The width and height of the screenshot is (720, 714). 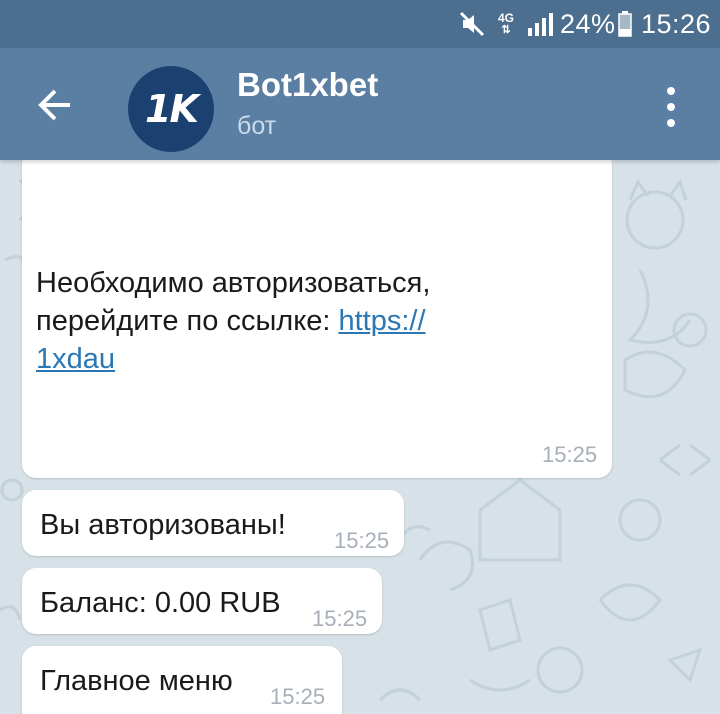 What do you see at coordinates (540, 24) in the screenshot?
I see `signal-icon` at bounding box center [540, 24].